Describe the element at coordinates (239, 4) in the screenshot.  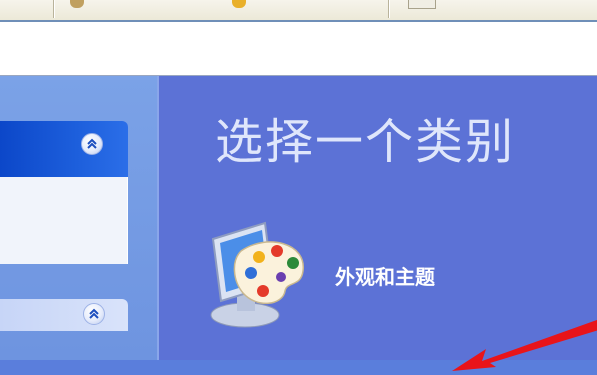
I see `folder-icon` at that location.